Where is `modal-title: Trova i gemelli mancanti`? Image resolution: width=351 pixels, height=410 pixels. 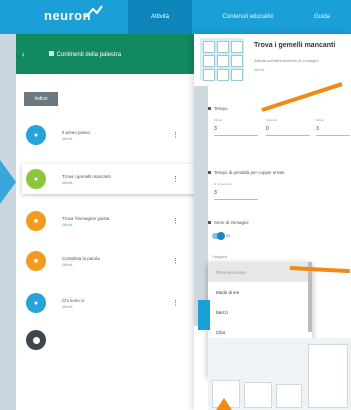 modal-title: Trova i gemelli mancanti is located at coordinates (295, 45).